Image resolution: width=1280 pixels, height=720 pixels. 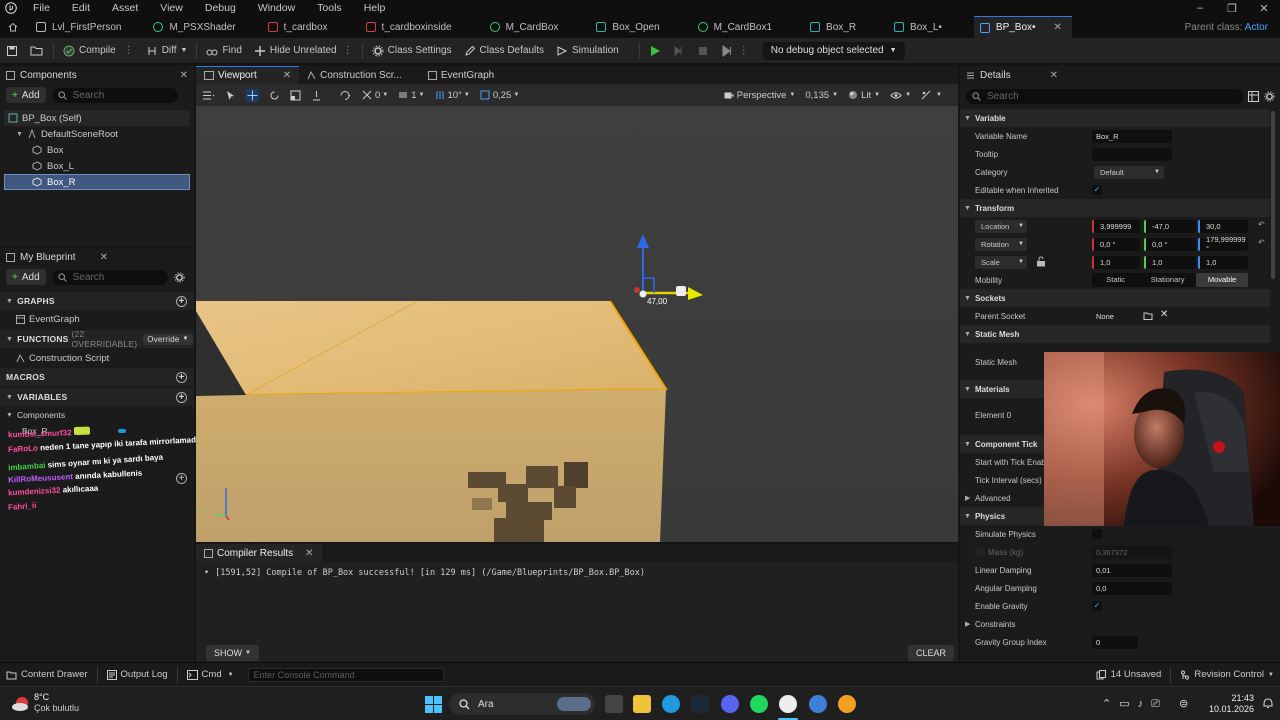 What do you see at coordinates (1115, 118) in the screenshot?
I see `variable-section: ▼ Variable` at bounding box center [1115, 118].